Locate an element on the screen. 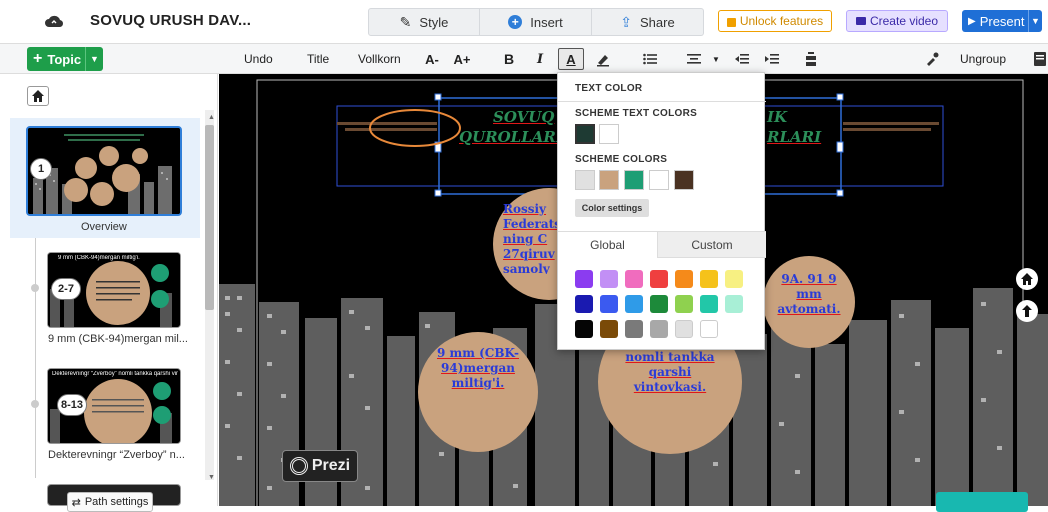 This screenshot has width=1048, height=512. scroll-up-arrow-icon: ▲ is located at coordinates (211, 117).